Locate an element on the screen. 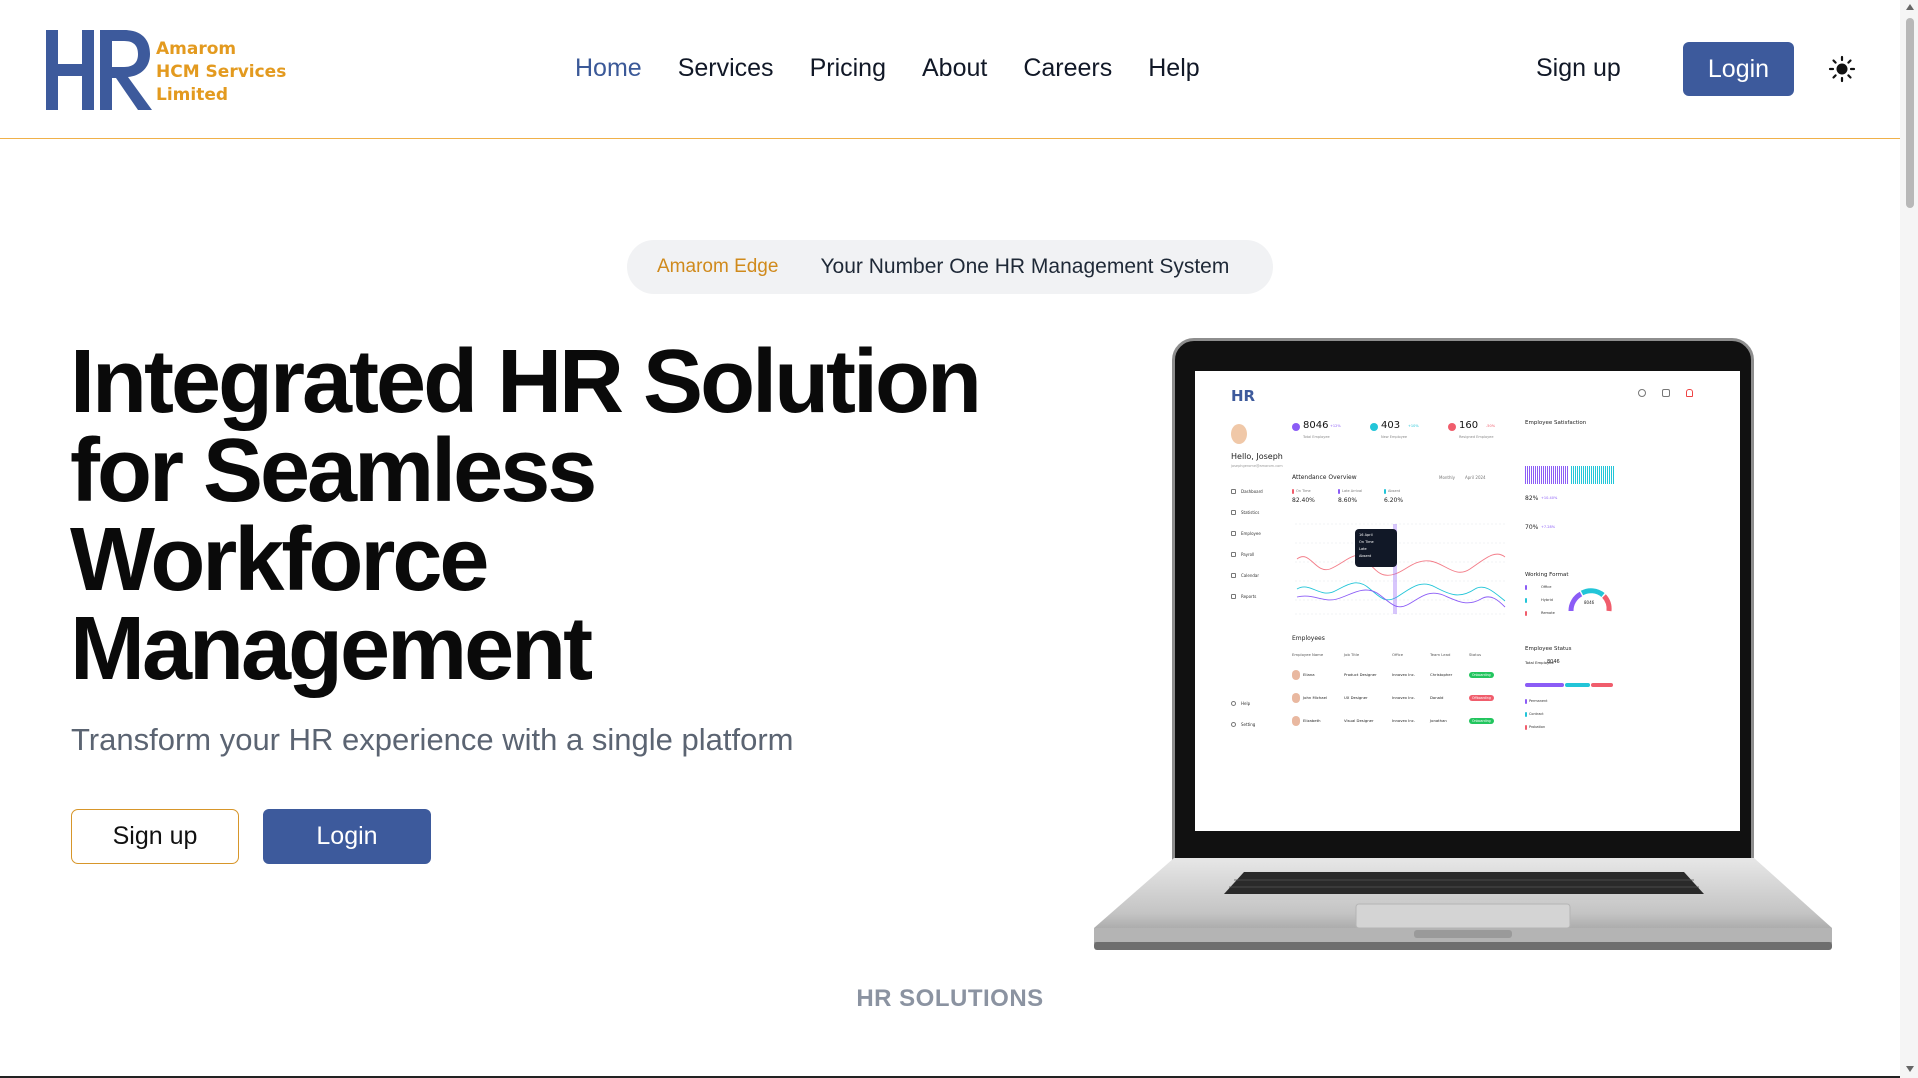  nav-careers: Careers is located at coordinates (1067, 68).